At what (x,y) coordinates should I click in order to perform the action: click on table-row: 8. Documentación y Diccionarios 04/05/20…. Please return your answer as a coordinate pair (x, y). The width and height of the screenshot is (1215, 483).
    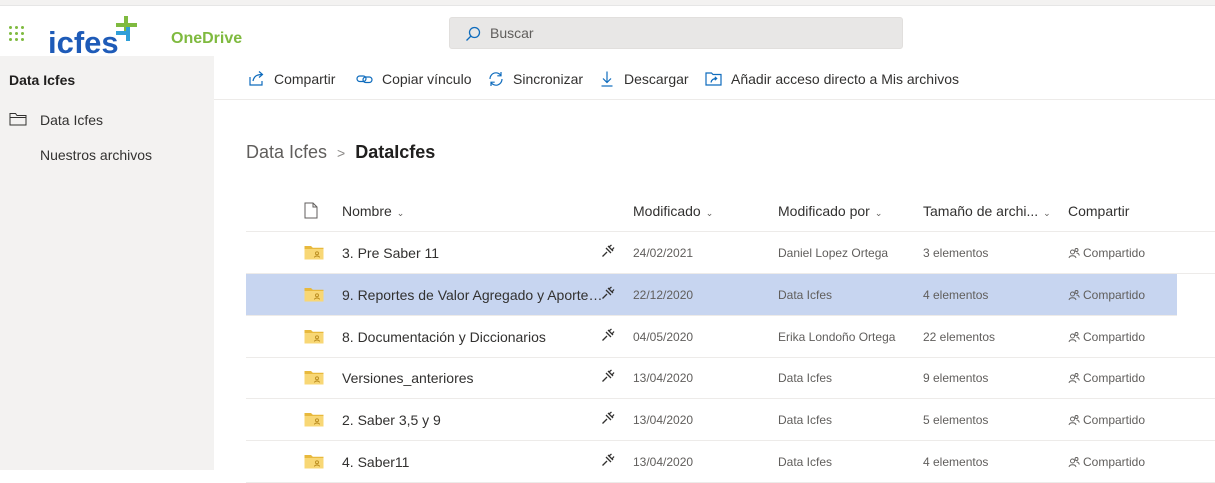
    Looking at the image, I should click on (730, 337).